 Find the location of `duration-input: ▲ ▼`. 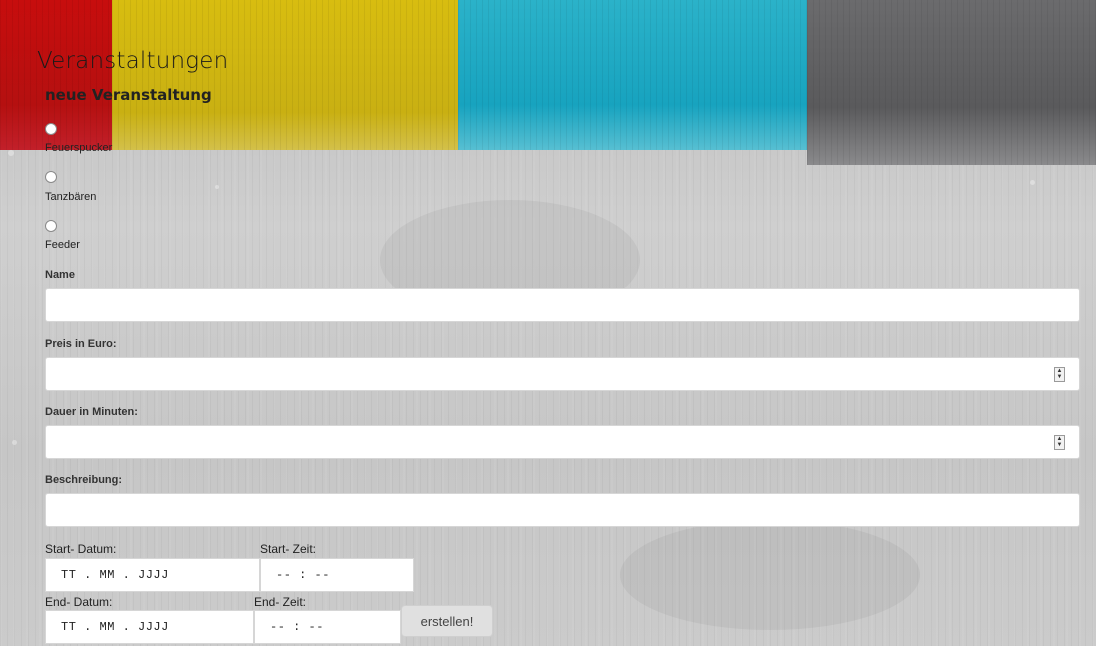

duration-input: ▲ ▼ is located at coordinates (562, 442).